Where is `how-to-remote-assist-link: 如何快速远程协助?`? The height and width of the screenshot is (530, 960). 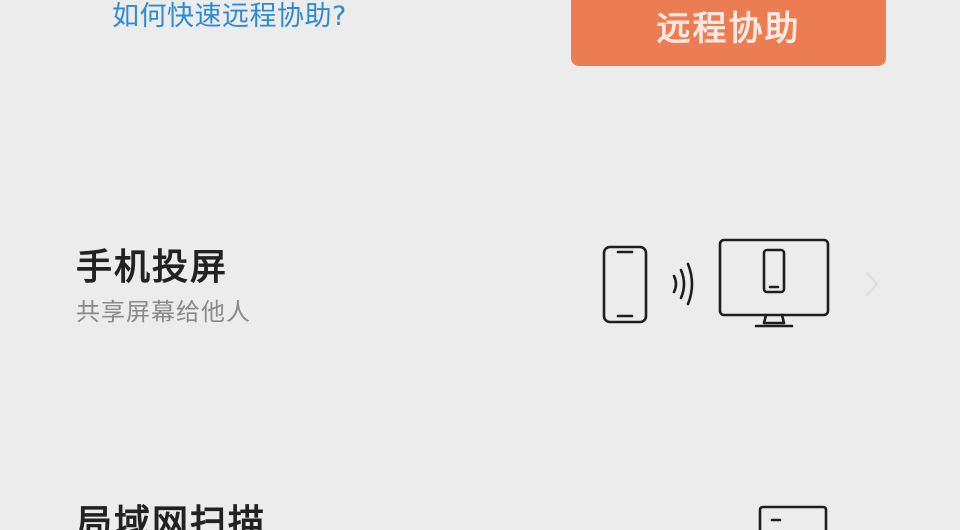
how-to-remote-assist-link: 如何快速远程协助? is located at coordinates (229, 16).